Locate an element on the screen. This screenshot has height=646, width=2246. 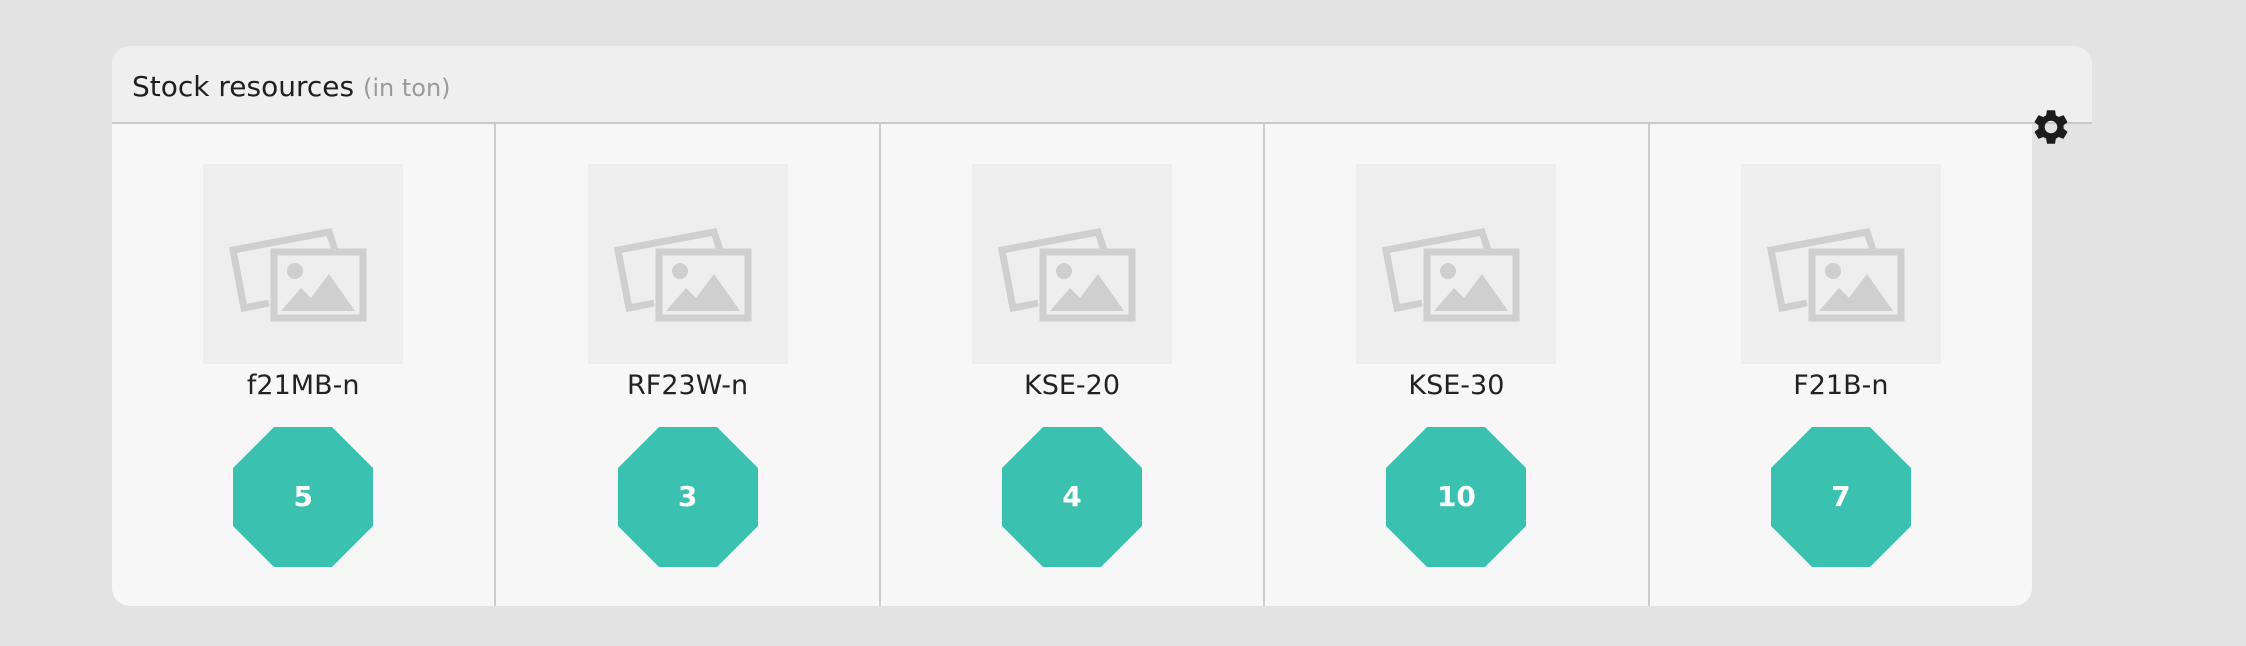
widget-header: Stock resources (in ton) is located at coordinates (1102, 85).